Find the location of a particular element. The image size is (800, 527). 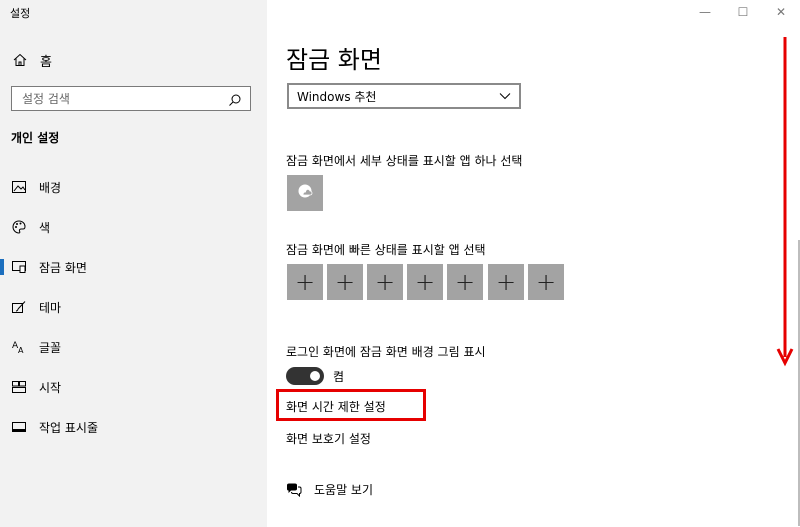

sidebar-item-lock-screen: 잠금 화면 is located at coordinates (133, 267).